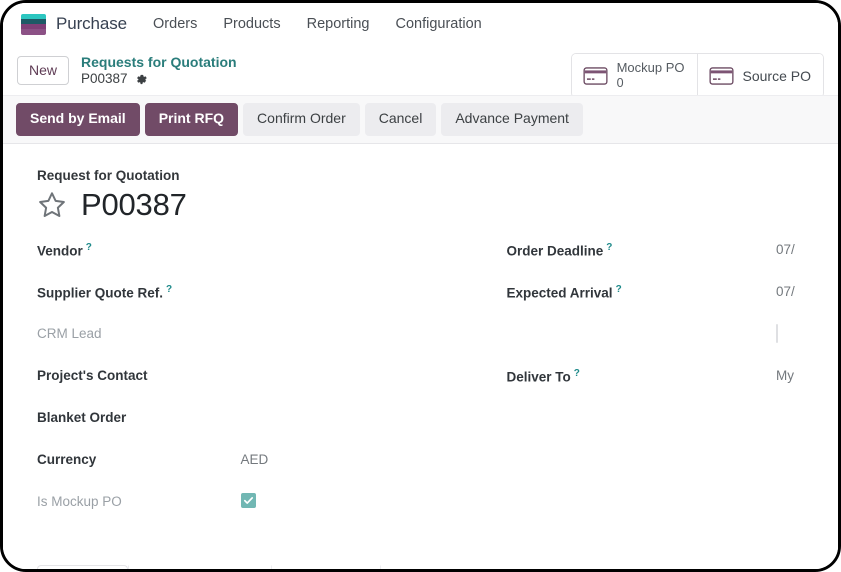  Describe the element at coordinates (338, 24) in the screenshot. I see `nav-item-reporting: Reporting` at that location.